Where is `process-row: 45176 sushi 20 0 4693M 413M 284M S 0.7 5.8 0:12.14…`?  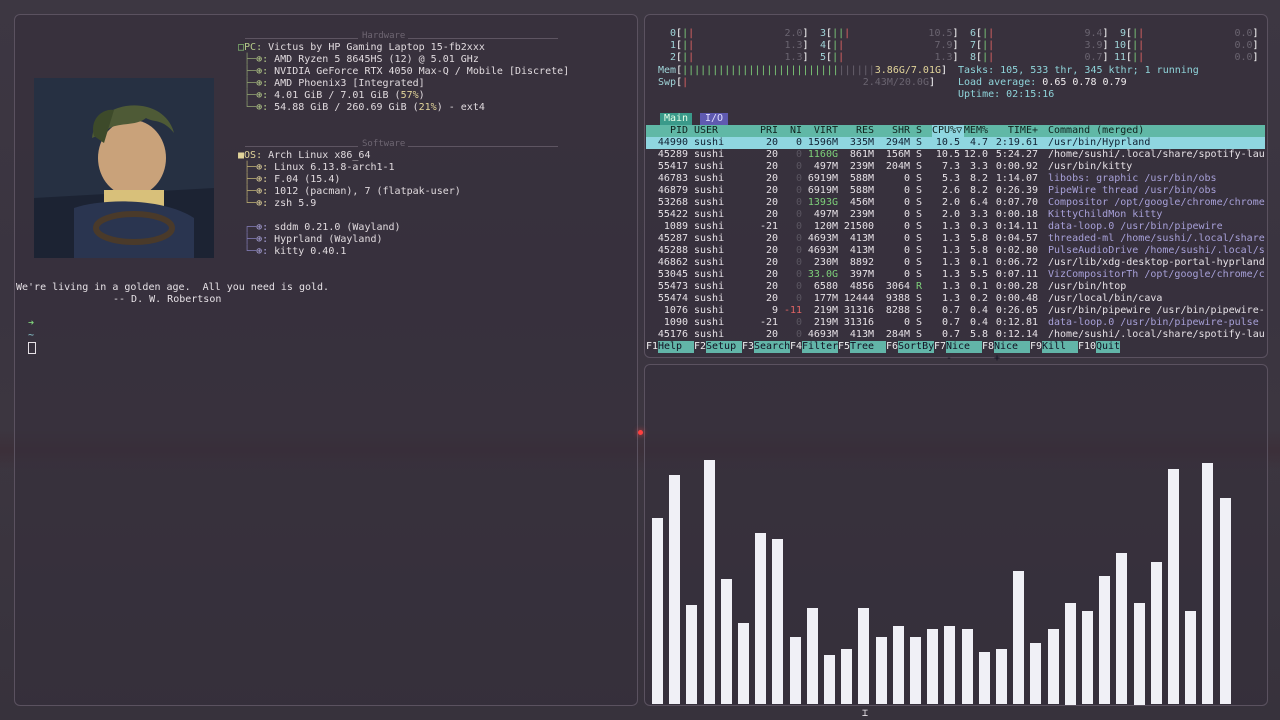 process-row: 45176 sushi 20 0 4693M 413M 284M S 0.7 5.8 0:12.14… is located at coordinates (955, 335).